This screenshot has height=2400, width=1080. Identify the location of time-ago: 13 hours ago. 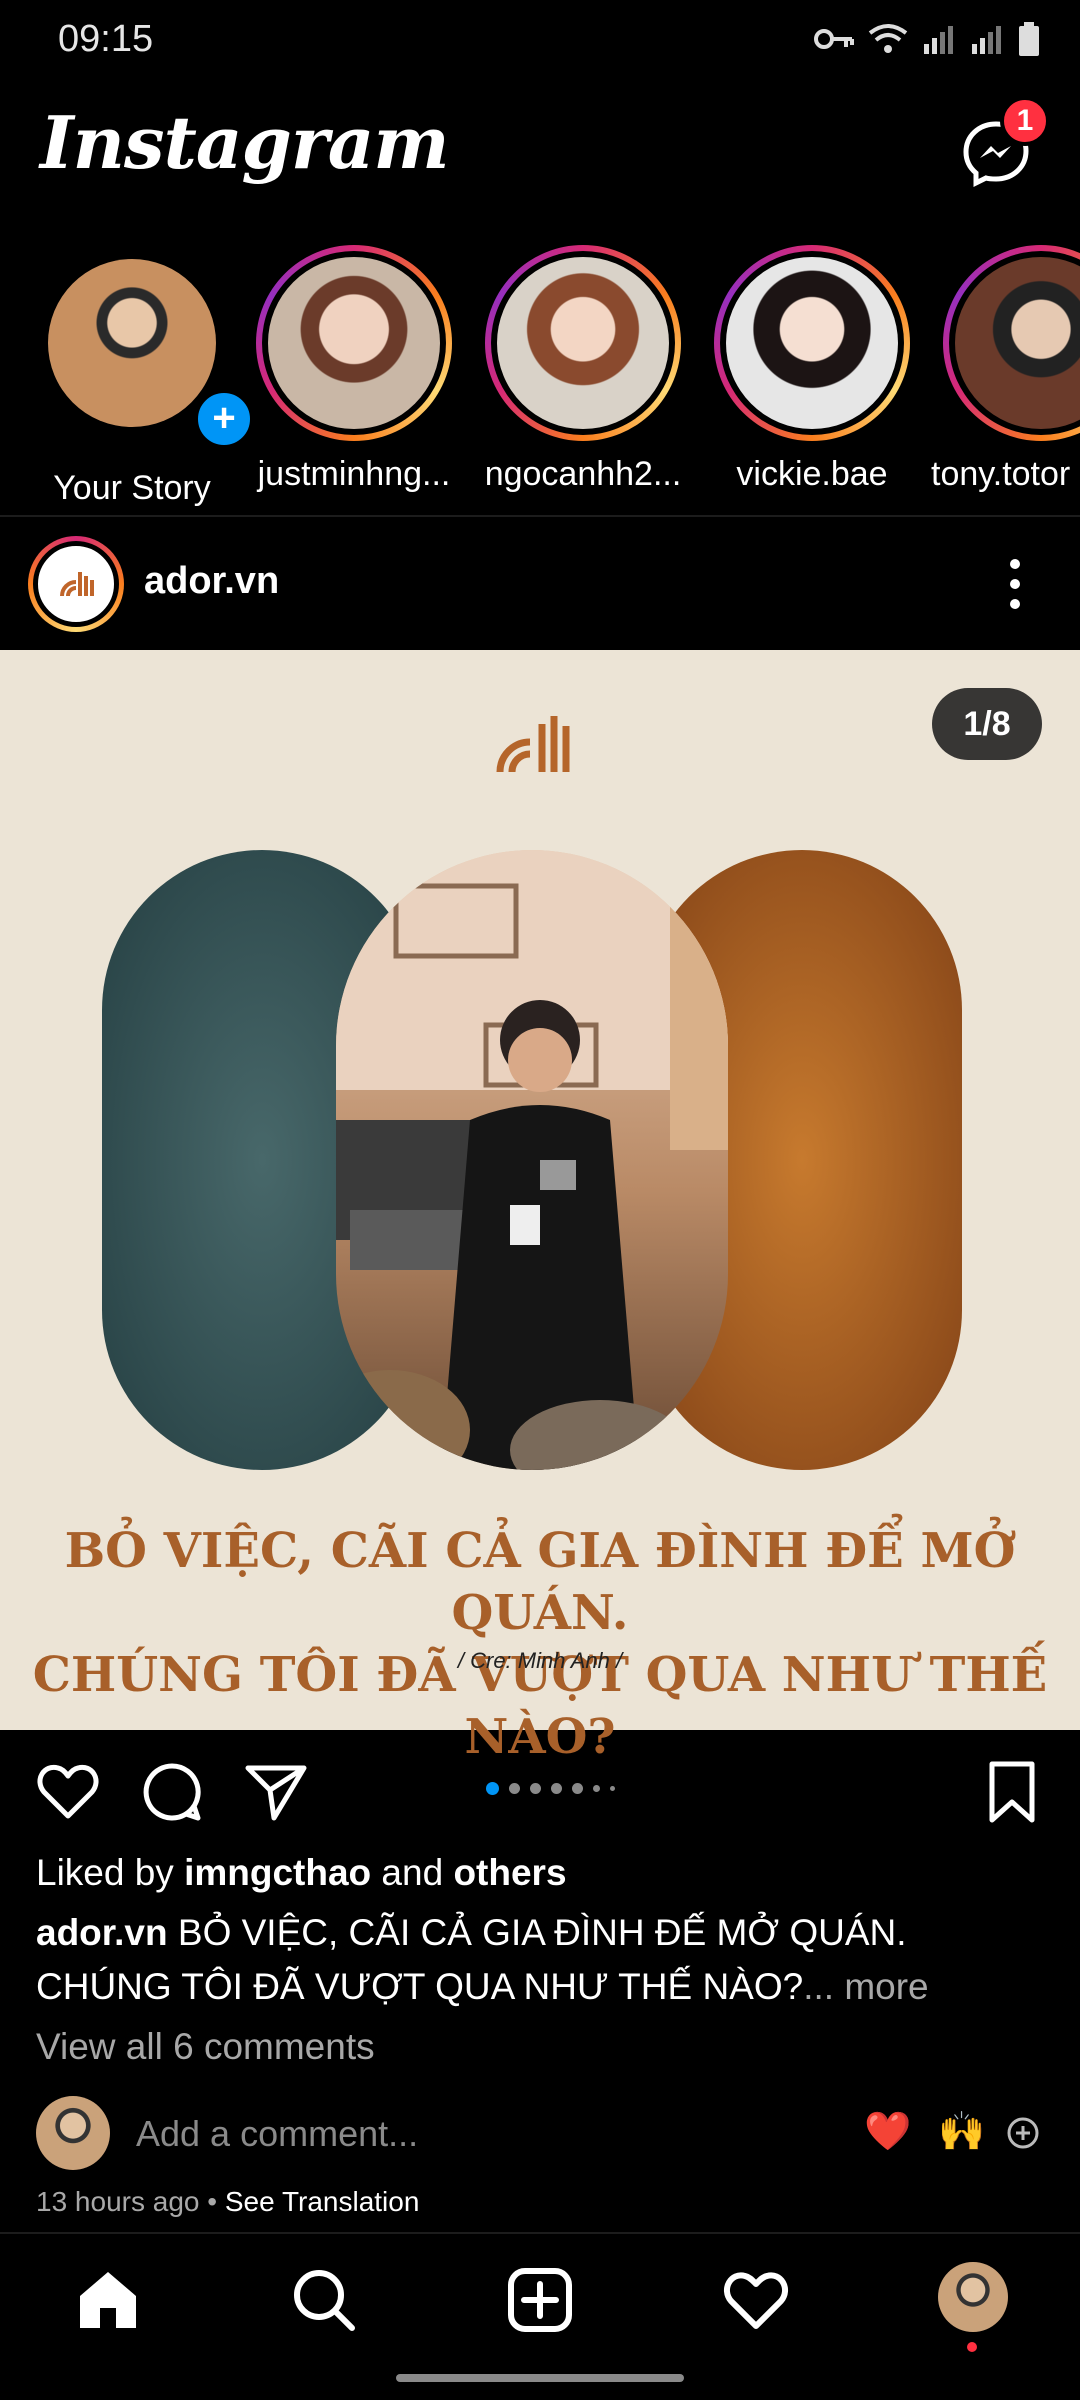
(118, 2201).